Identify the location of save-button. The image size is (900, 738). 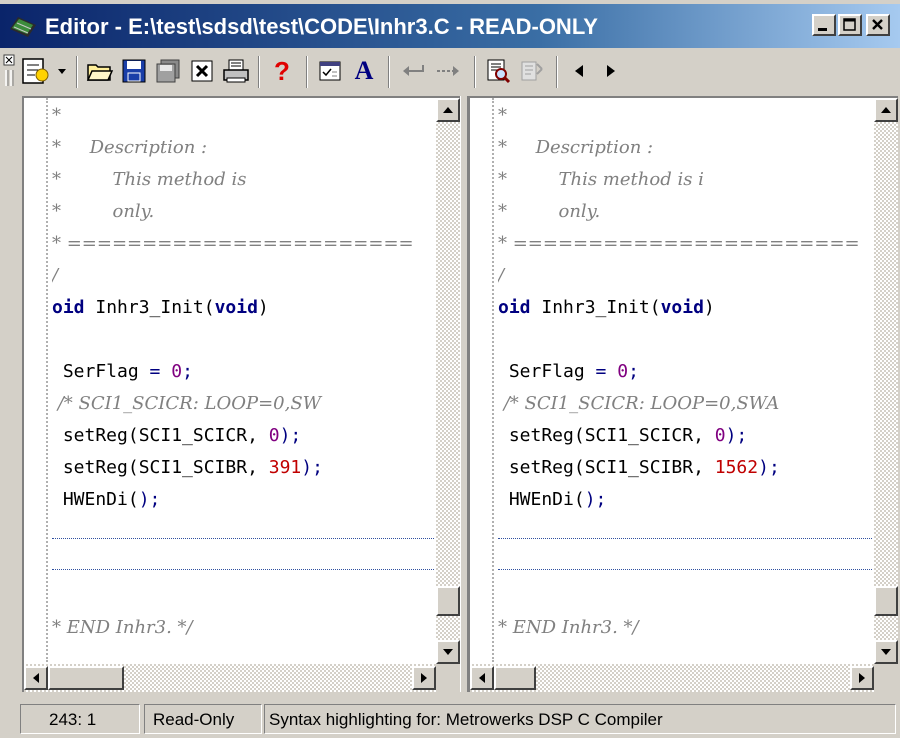
(134, 71).